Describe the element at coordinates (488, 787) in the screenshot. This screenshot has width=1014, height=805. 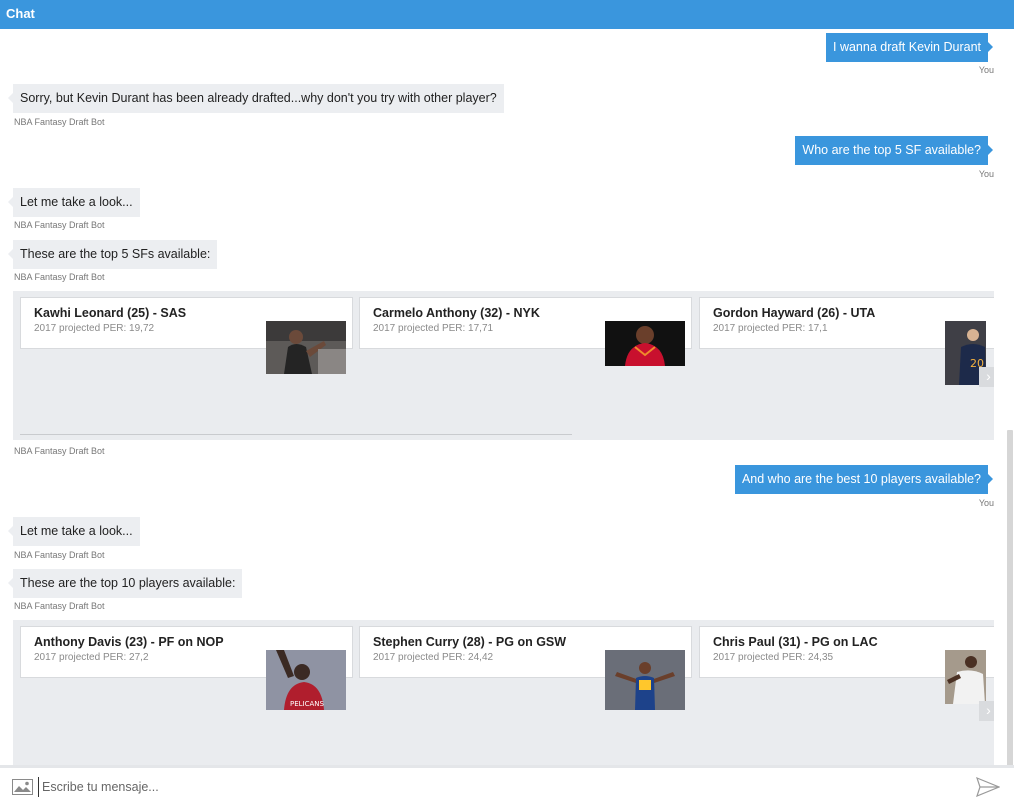
I see `message-input` at that location.